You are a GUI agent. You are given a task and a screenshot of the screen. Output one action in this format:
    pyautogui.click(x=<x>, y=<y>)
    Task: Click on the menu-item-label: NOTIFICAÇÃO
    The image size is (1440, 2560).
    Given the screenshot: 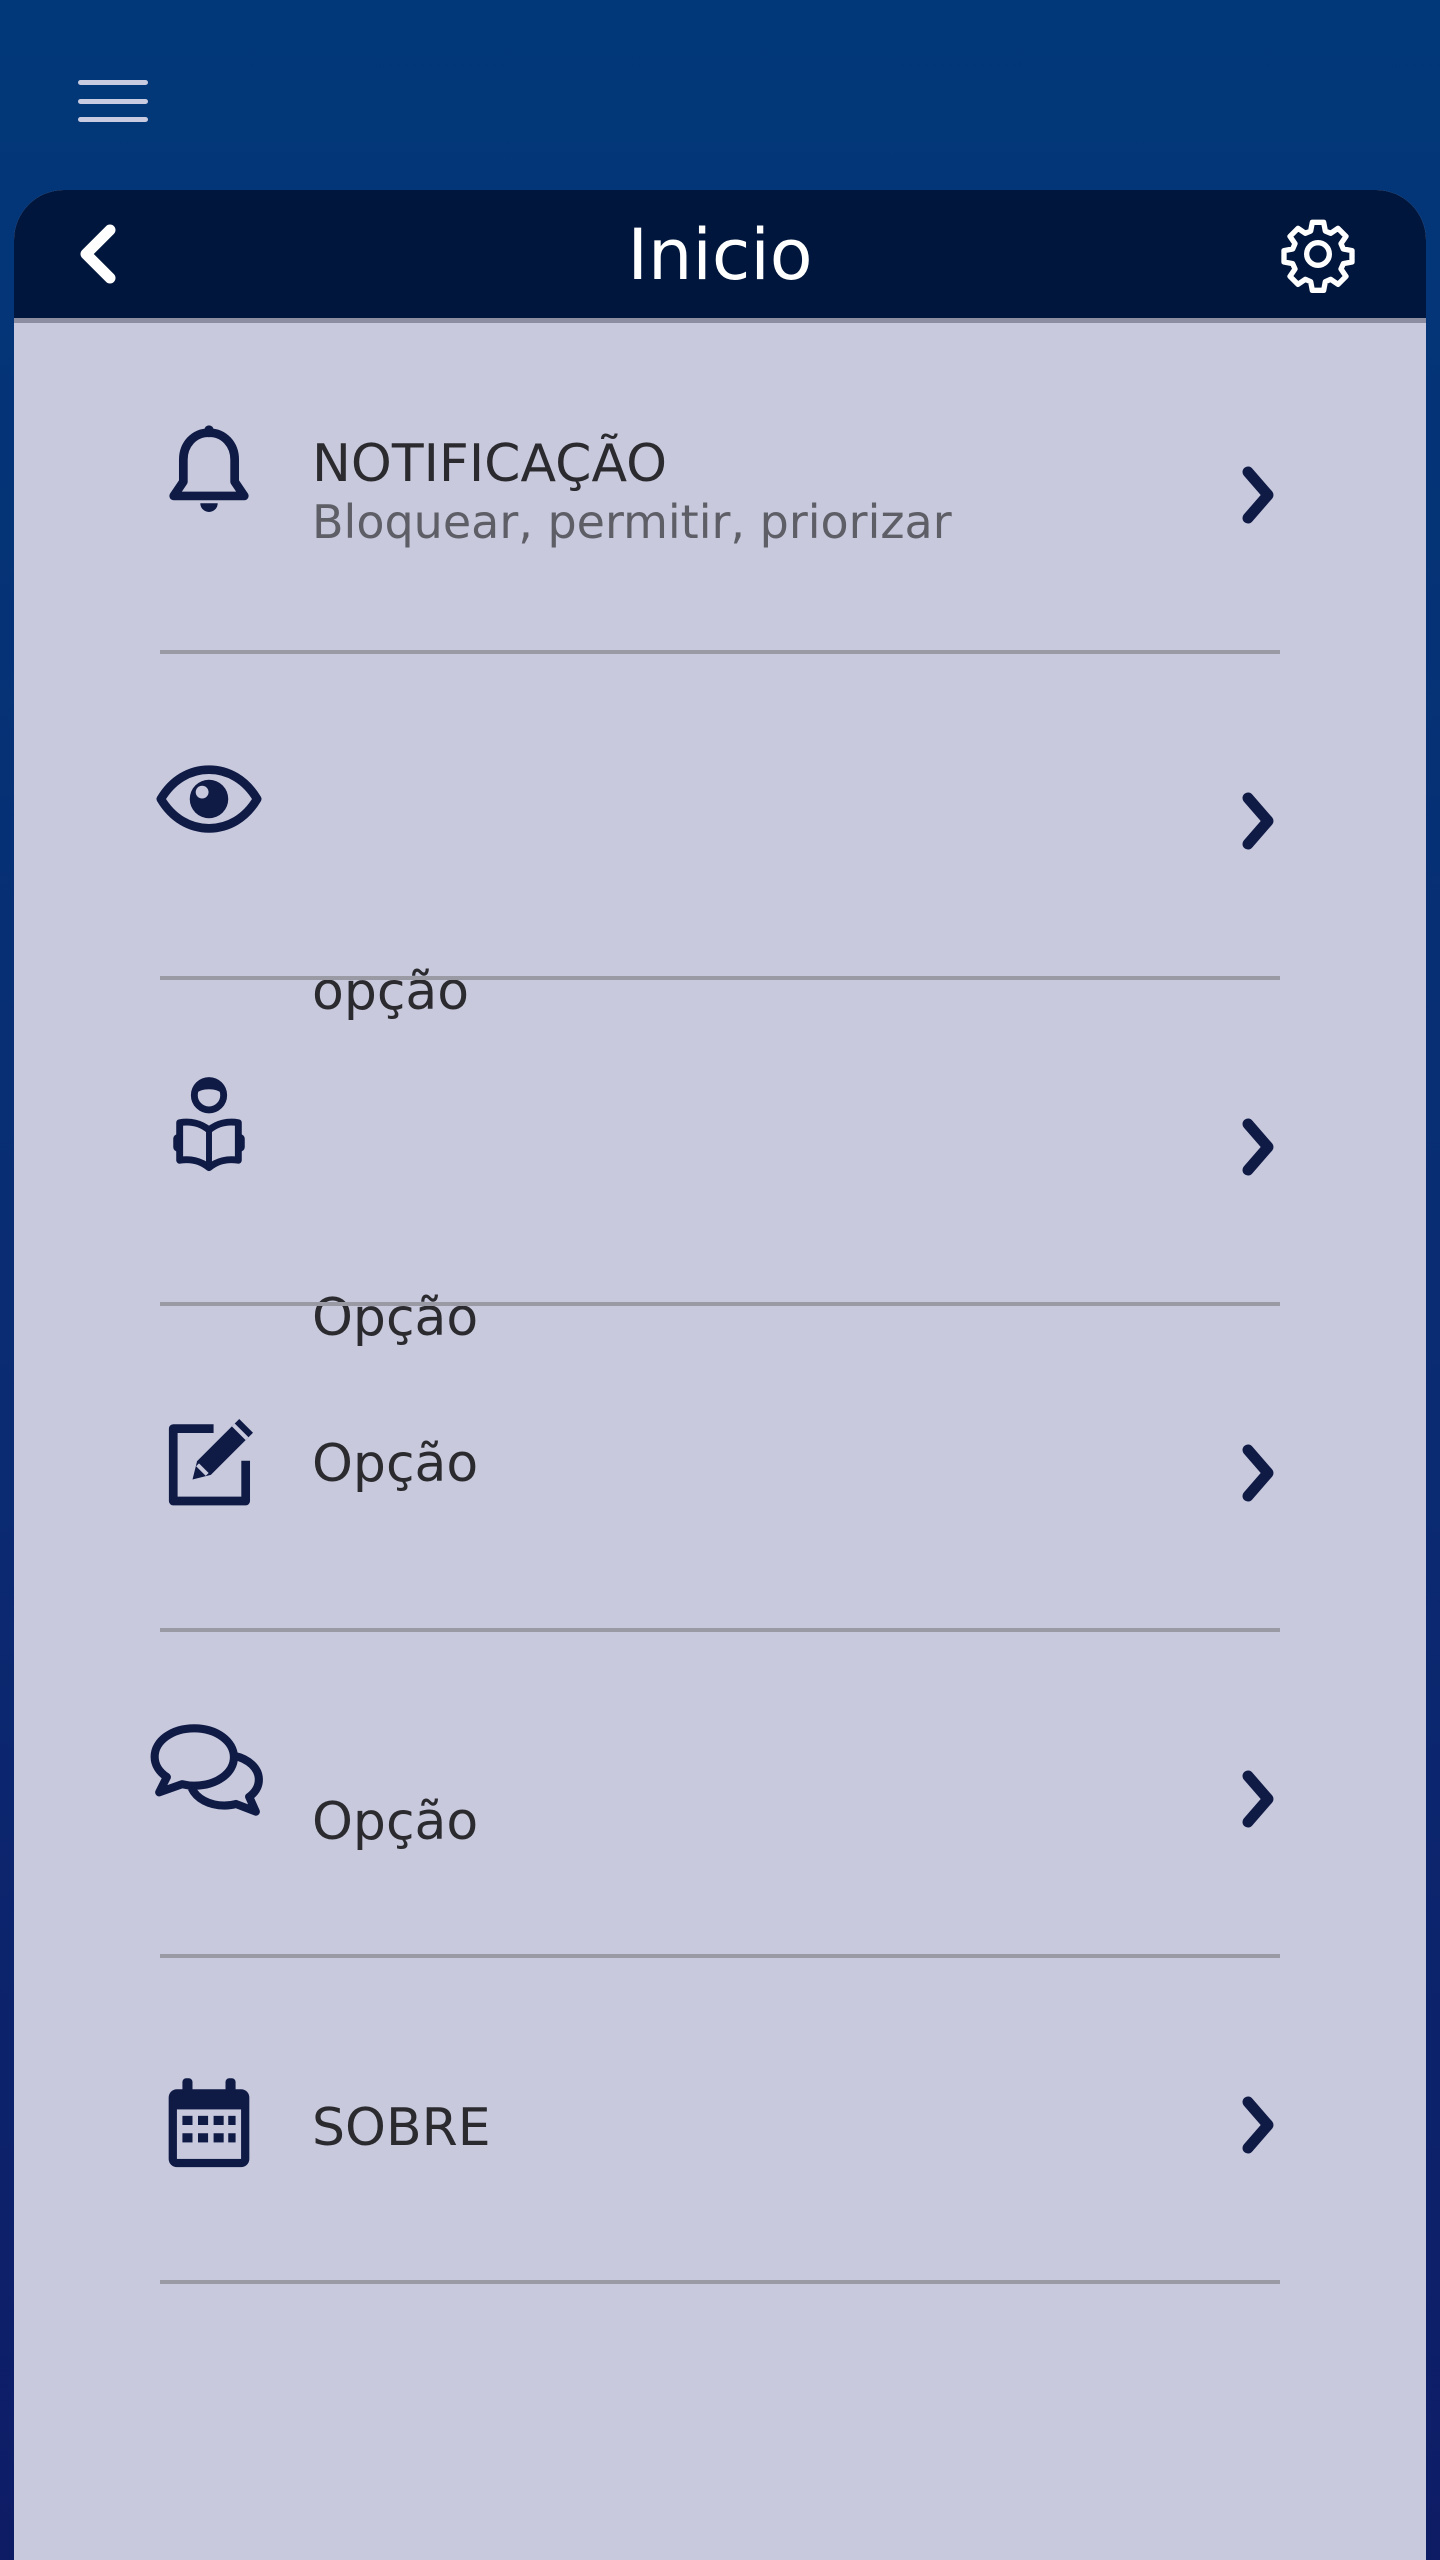 What is the action you would take?
    pyautogui.click(x=490, y=464)
    